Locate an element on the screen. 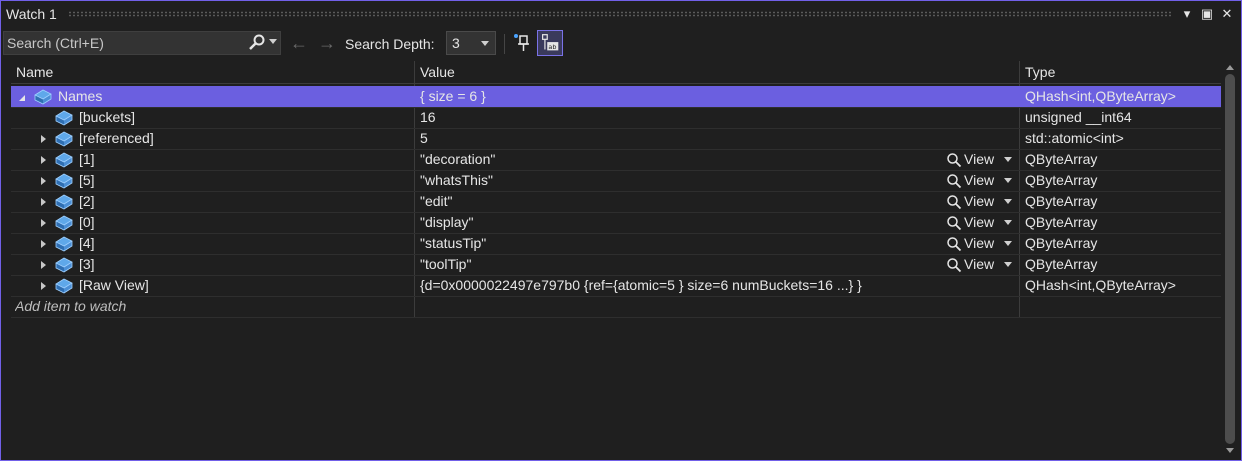  collapse-arrow-icon is located at coordinates (23, 96).